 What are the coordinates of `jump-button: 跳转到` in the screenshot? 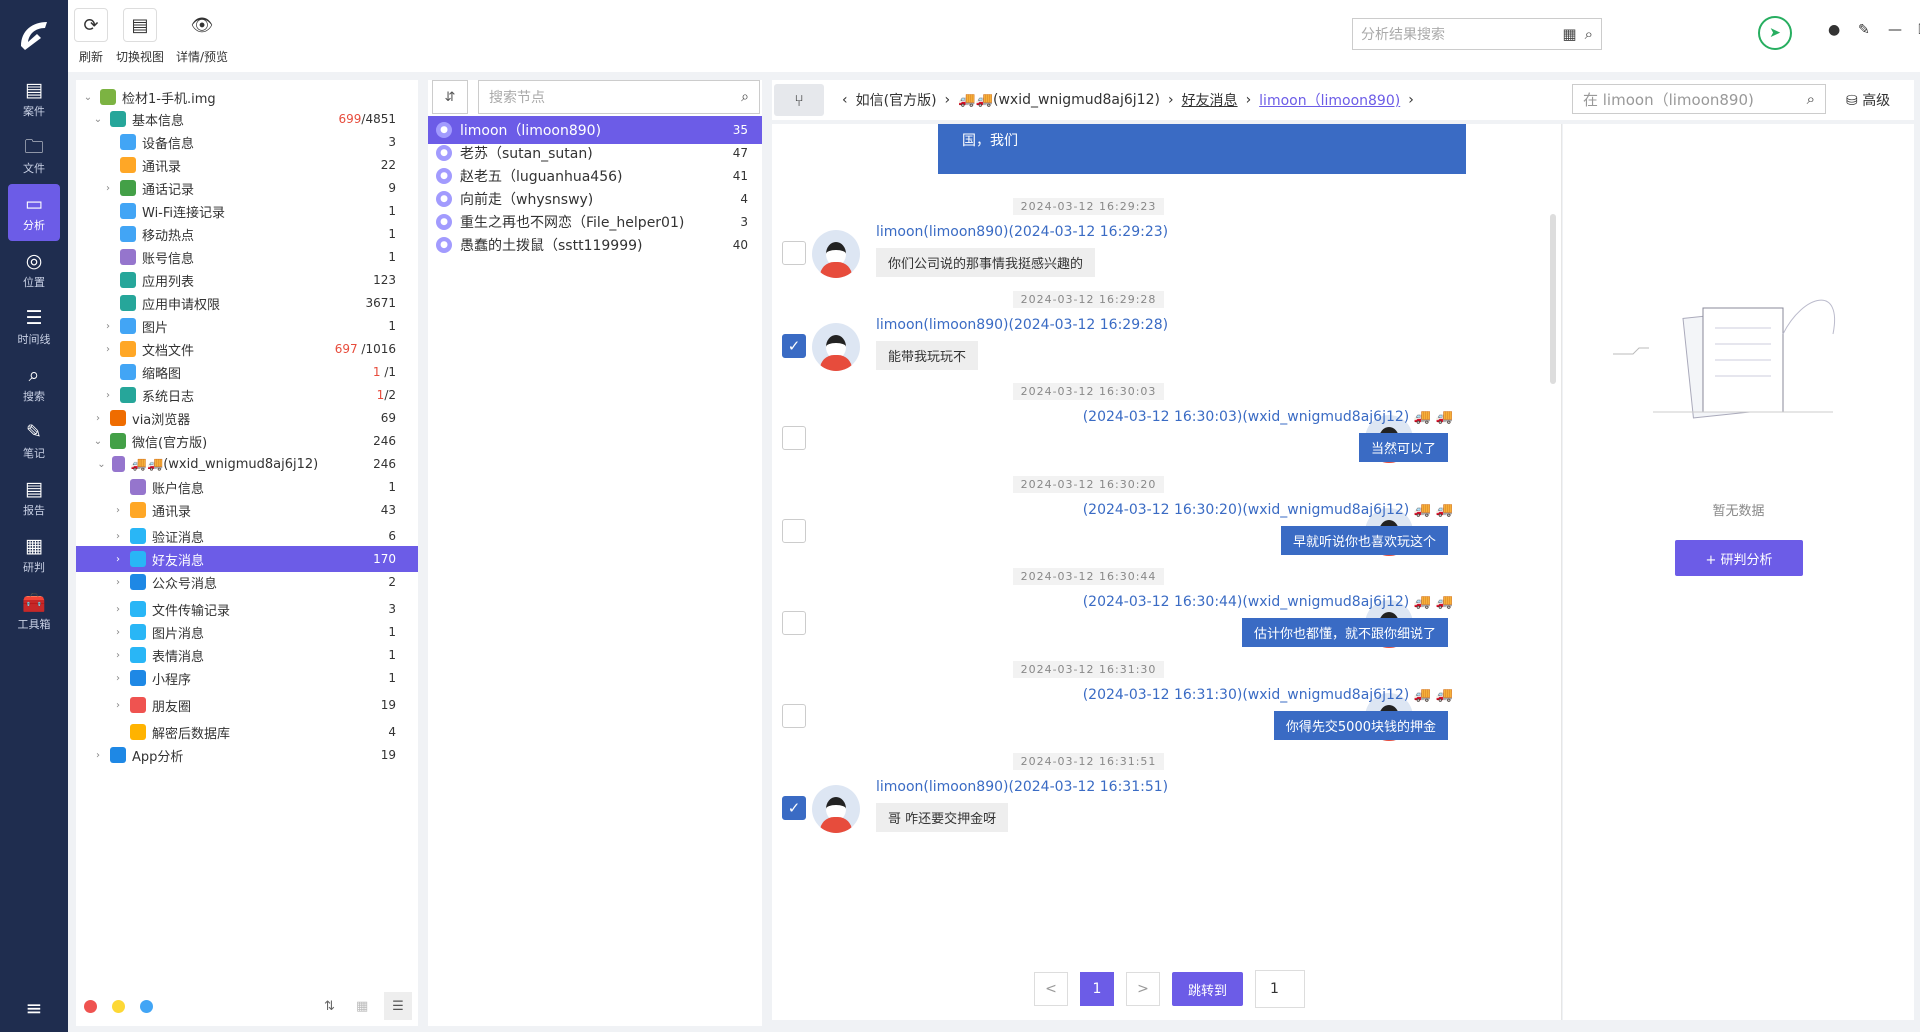 It's located at (1208, 989).